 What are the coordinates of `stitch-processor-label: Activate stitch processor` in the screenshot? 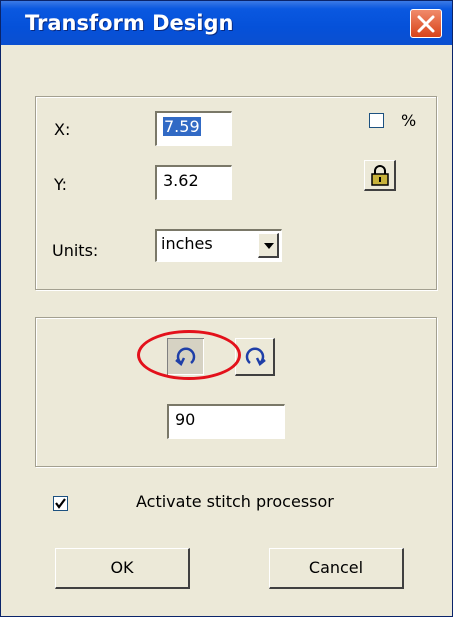 It's located at (235, 501).